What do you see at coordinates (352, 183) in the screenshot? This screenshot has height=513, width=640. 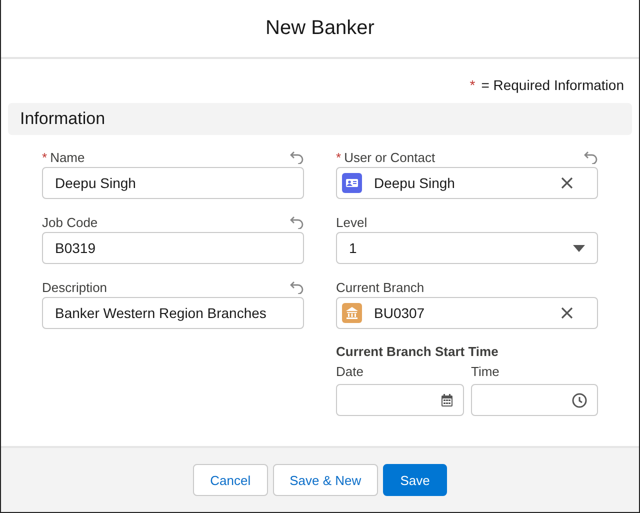 I see `contact-card-icon` at bounding box center [352, 183].